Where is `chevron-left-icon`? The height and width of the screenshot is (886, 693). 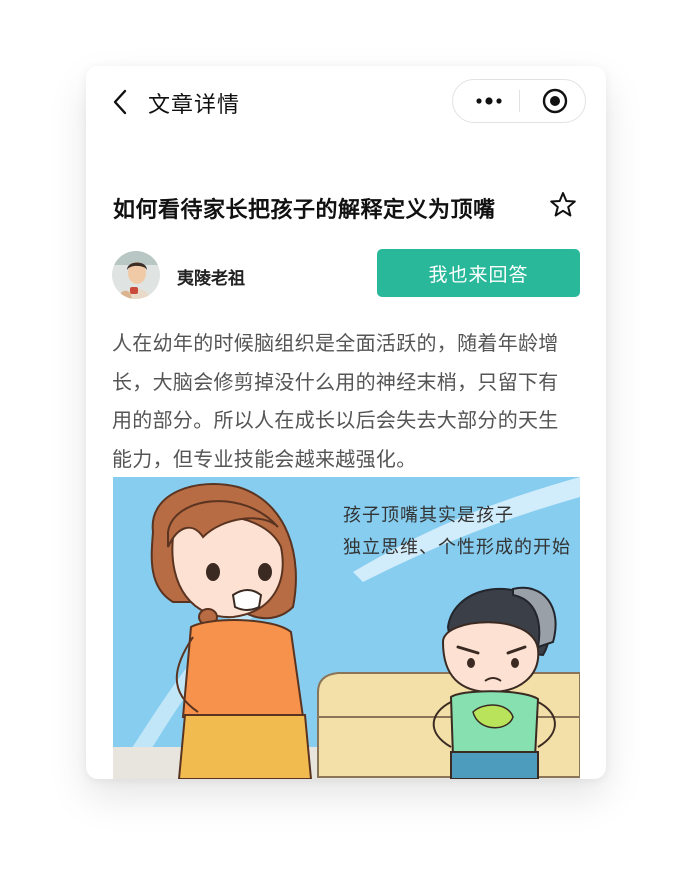
chevron-left-icon is located at coordinates (120, 102).